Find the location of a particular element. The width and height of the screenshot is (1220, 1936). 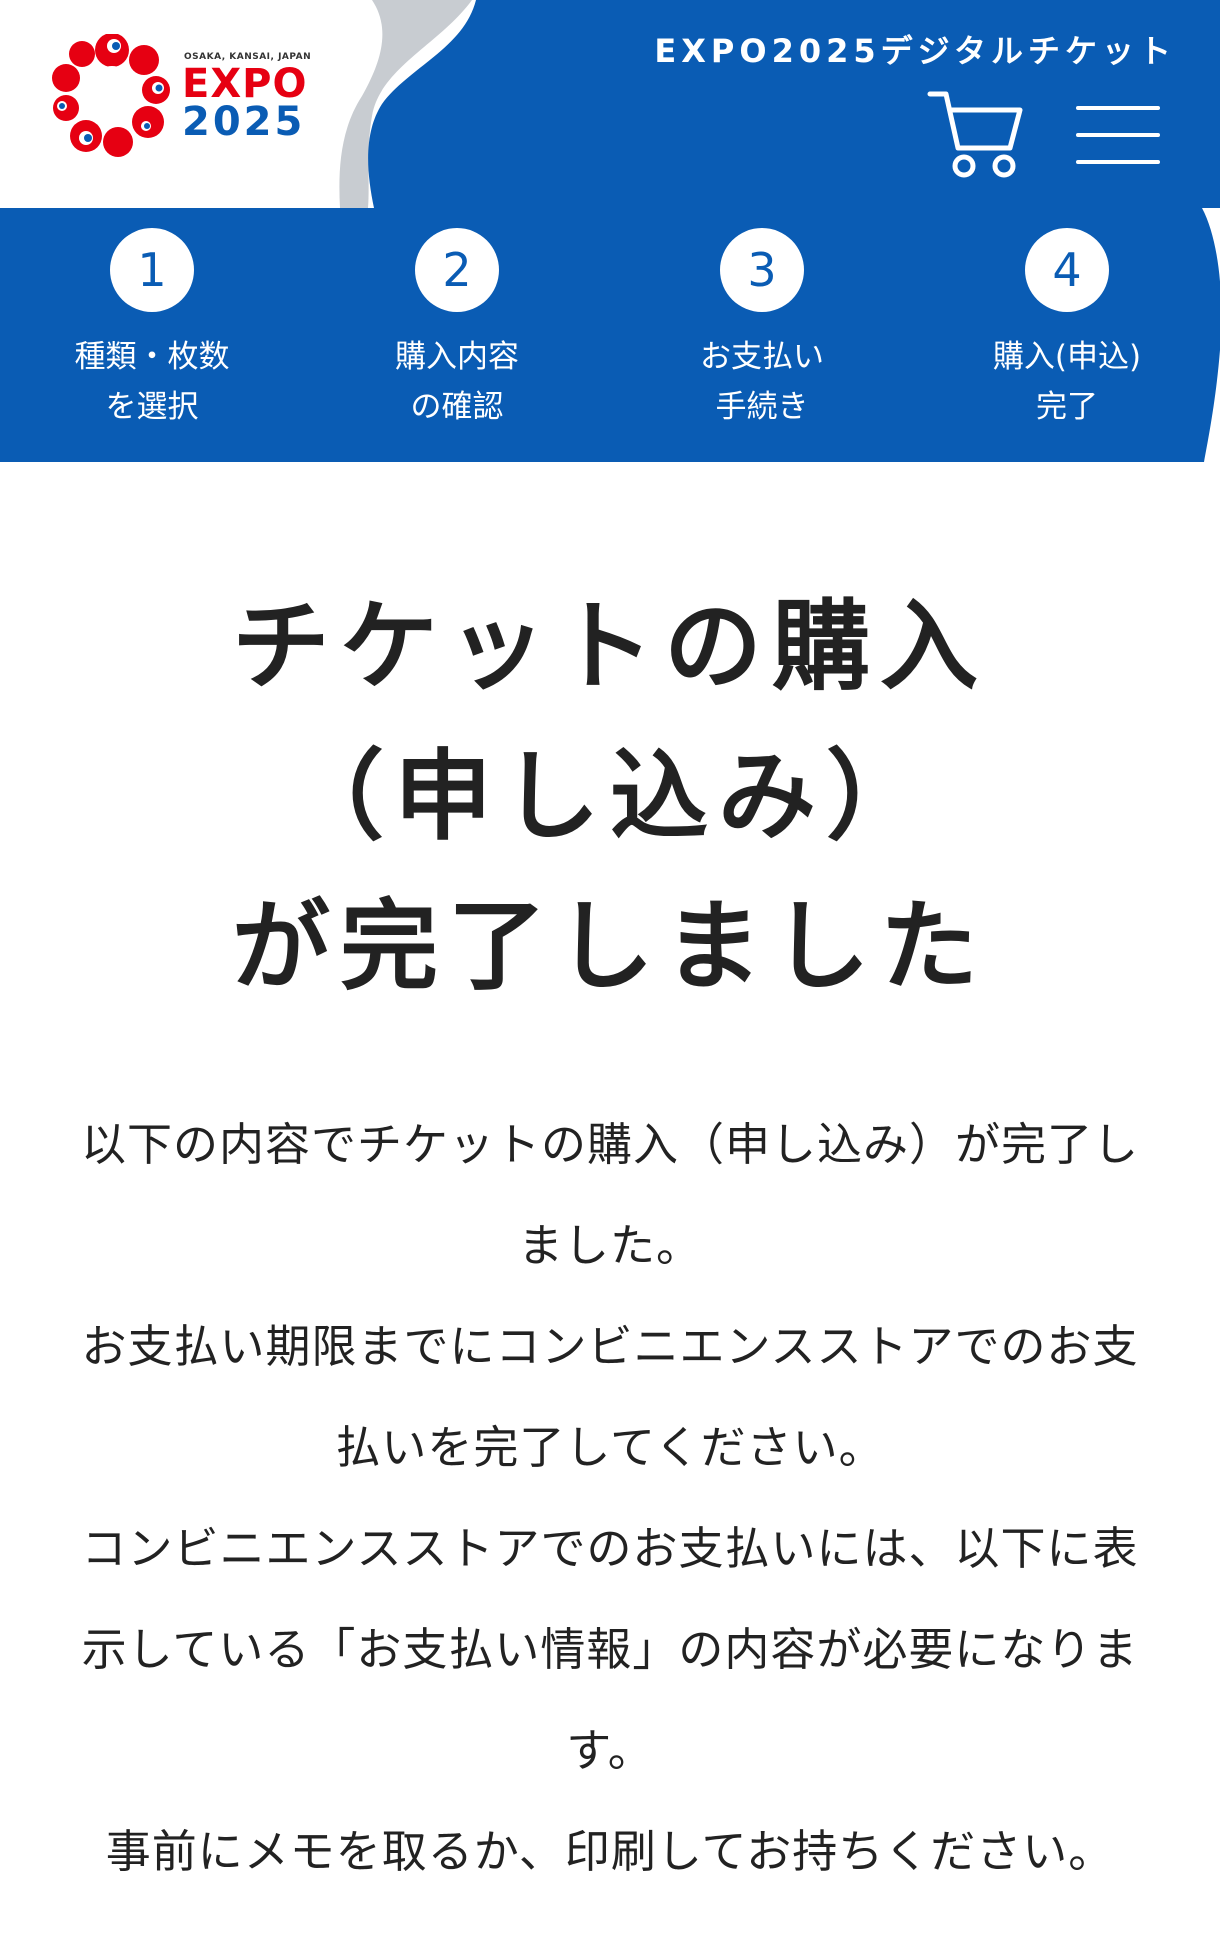

message-paragraph: 以下の内容でチケットの購入（申し込み）が完了しました。 is located at coordinates (609, 1195).